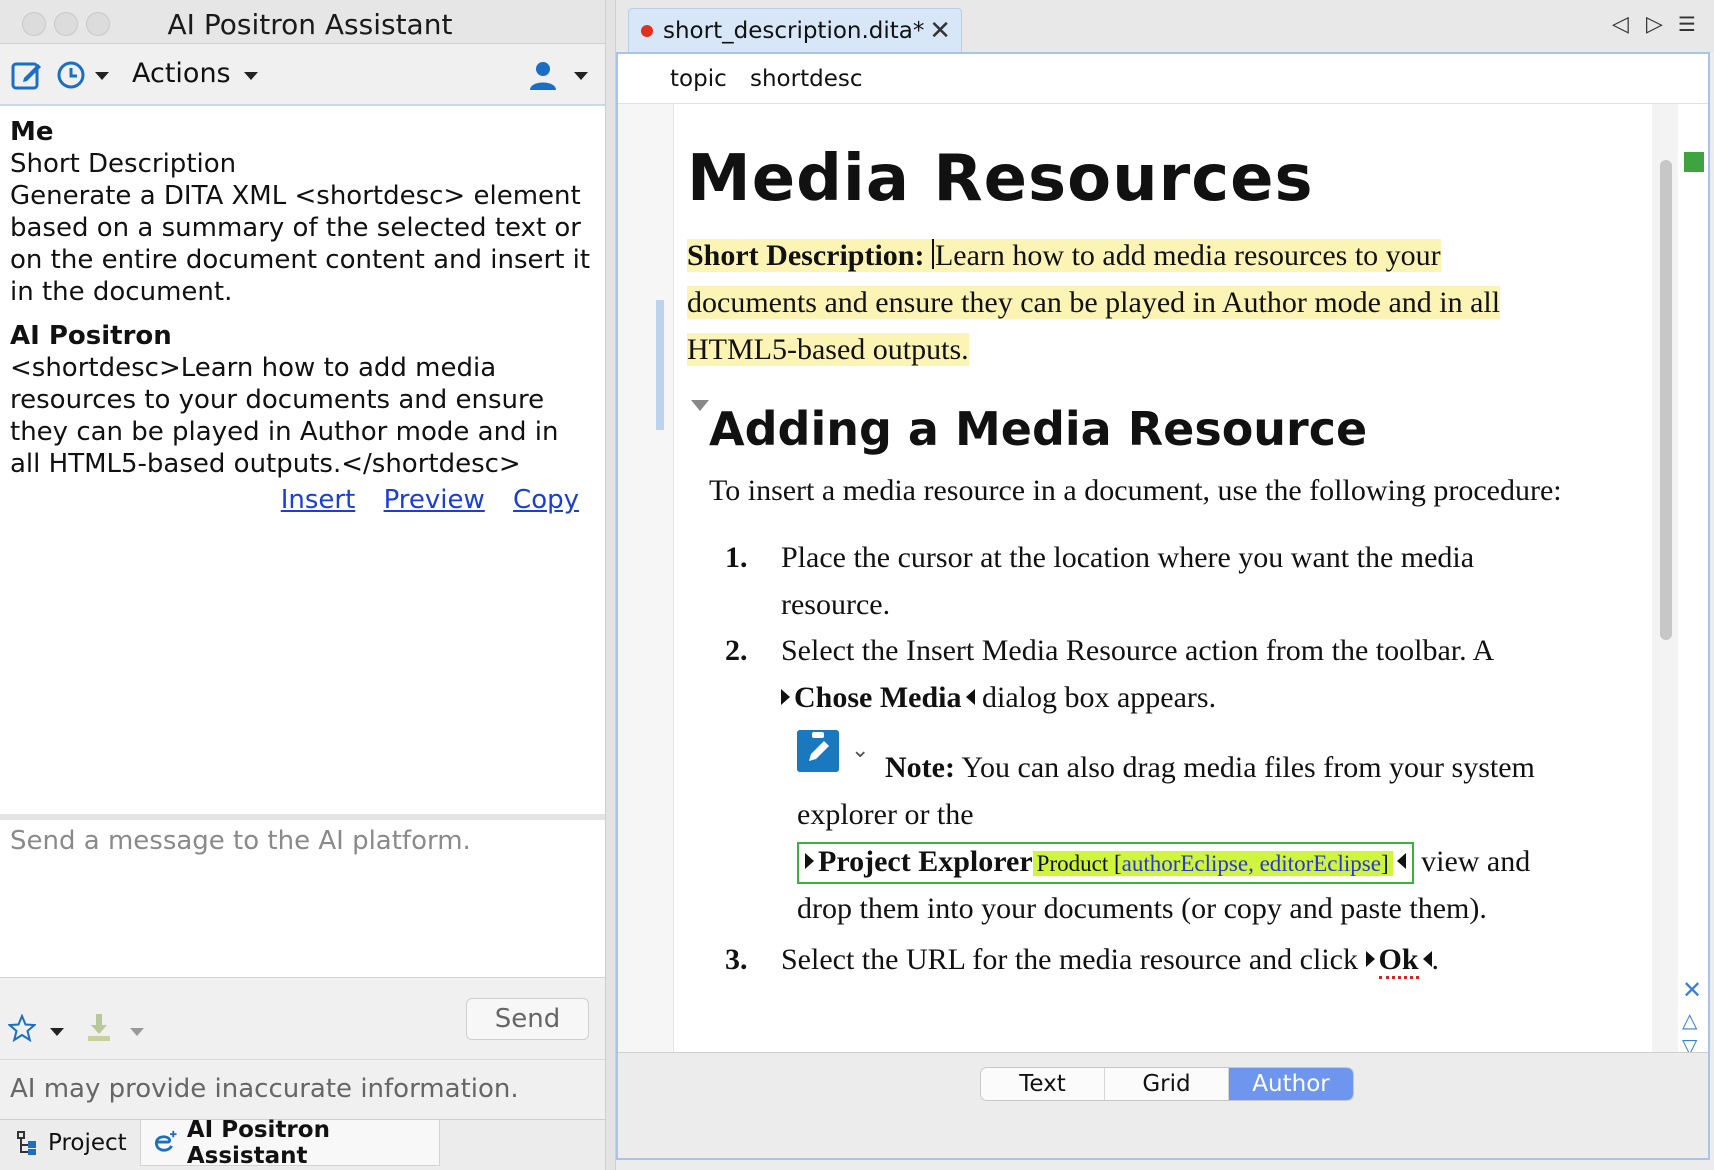  What do you see at coordinates (698, 79) in the screenshot?
I see `breadcrumb-item-topic: topic` at bounding box center [698, 79].